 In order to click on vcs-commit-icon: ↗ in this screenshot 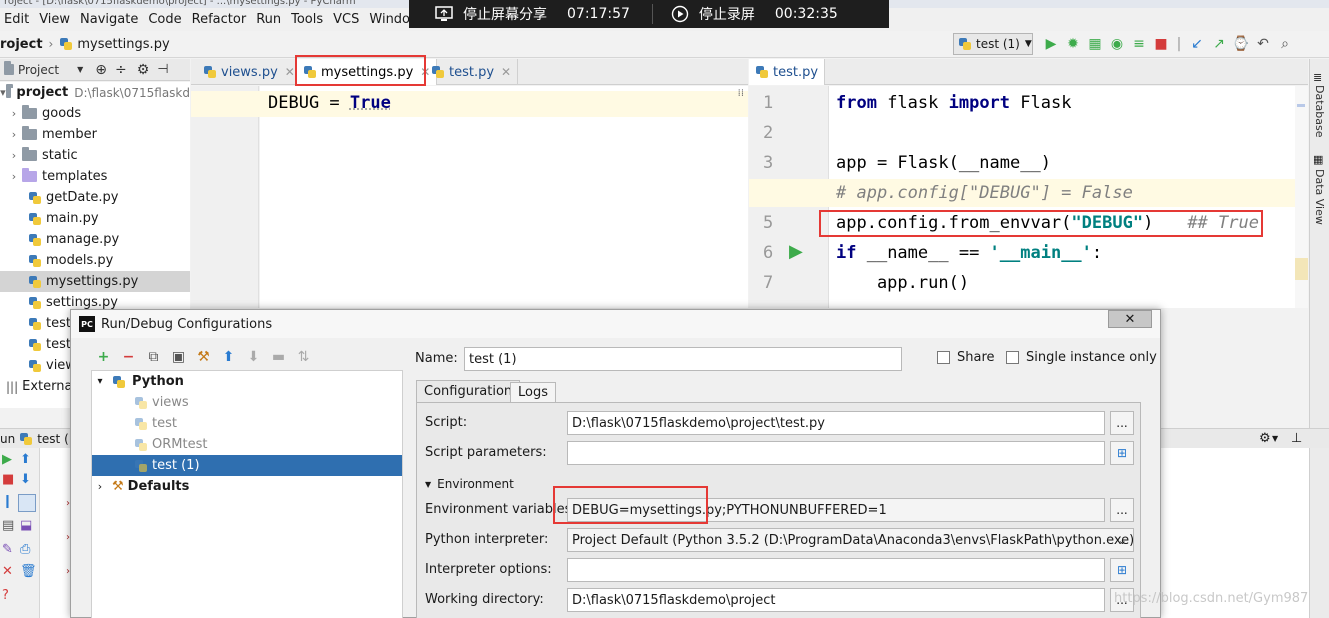, I will do `click(1219, 44)`.